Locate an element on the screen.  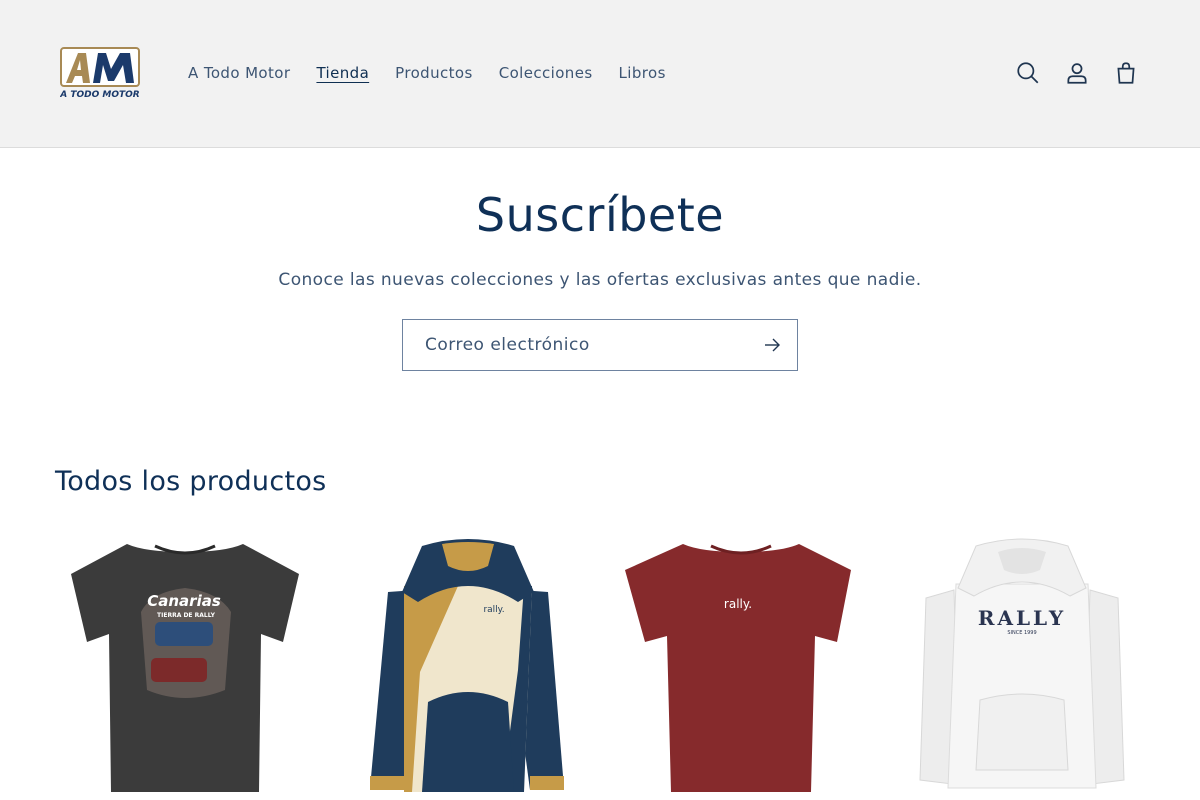
products-heading: Todos los productos is located at coordinates (191, 481).